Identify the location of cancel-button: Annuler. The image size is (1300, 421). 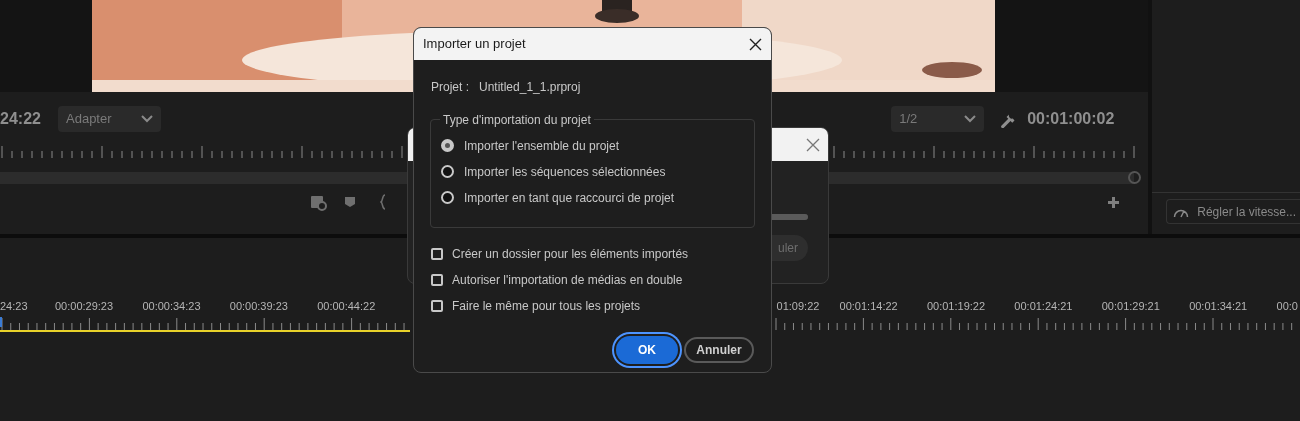
(719, 350).